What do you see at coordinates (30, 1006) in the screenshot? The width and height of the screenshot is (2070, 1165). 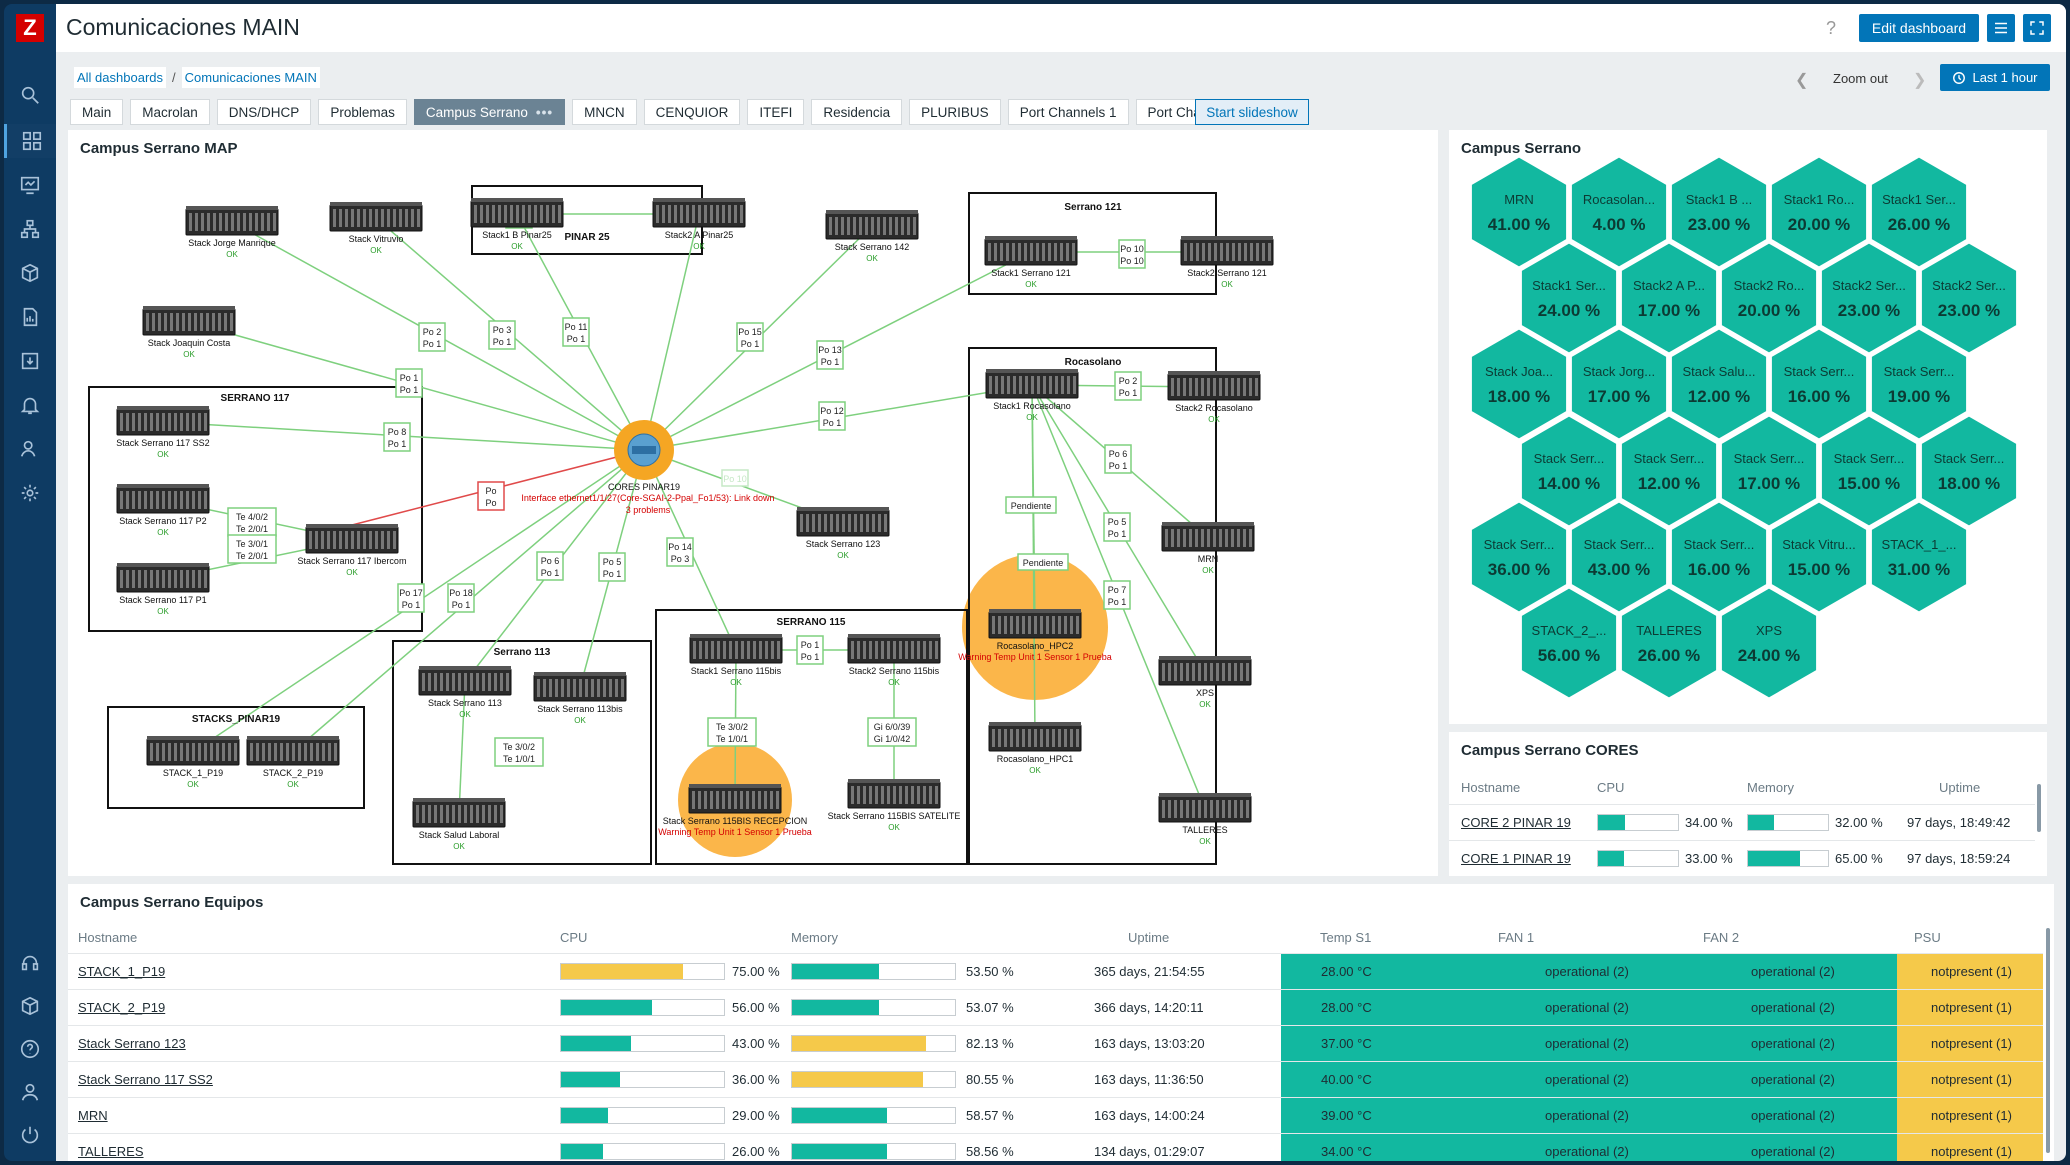 I see `integrations-icon` at bounding box center [30, 1006].